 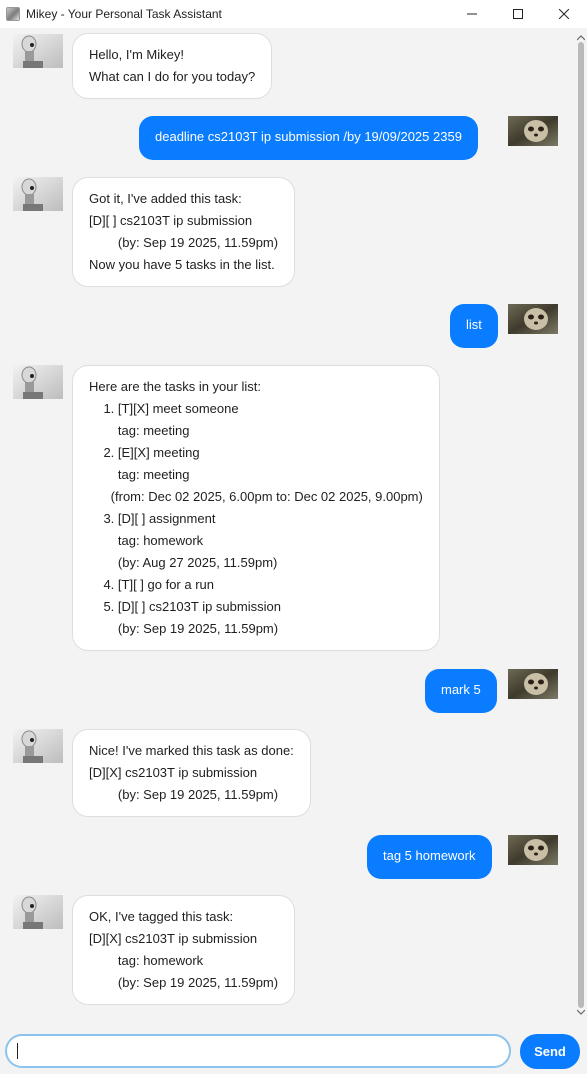 What do you see at coordinates (175, 386) in the screenshot?
I see `message-line: Here are the tasks in your list:` at bounding box center [175, 386].